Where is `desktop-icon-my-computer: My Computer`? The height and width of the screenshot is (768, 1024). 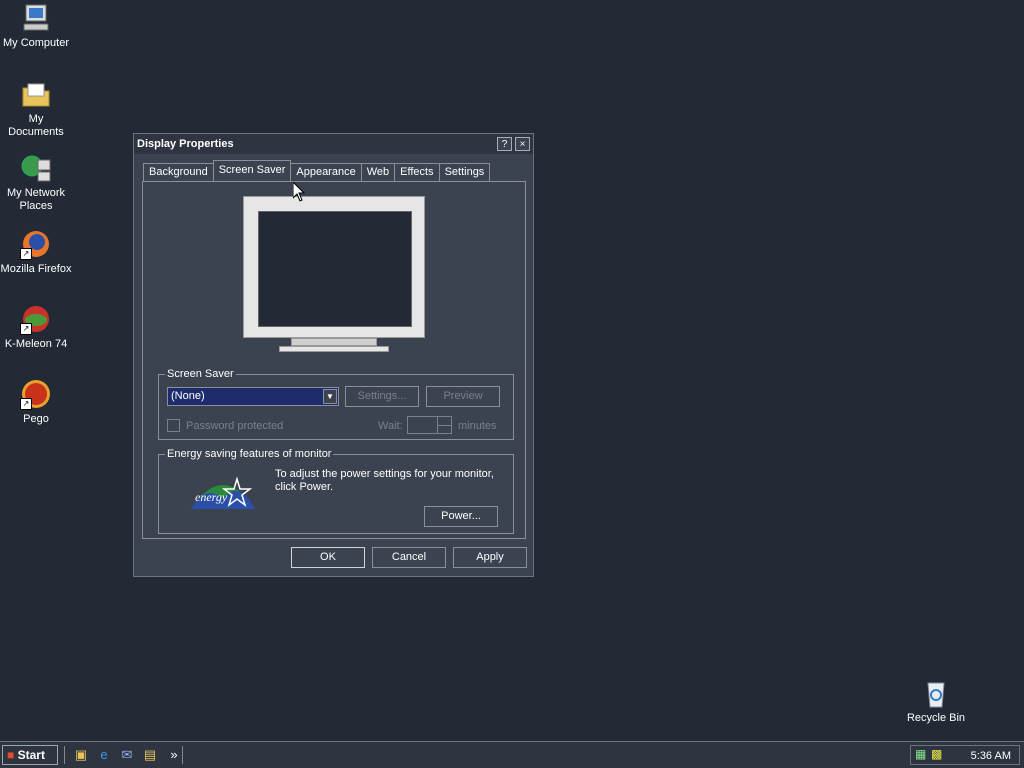
desktop-icon-my-computer: My Computer is located at coordinates (36, 26).